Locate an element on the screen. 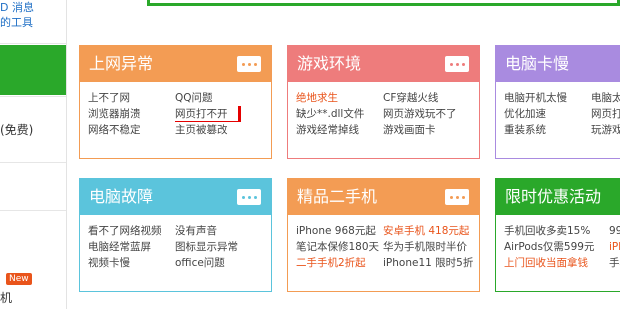  link-item: AirPods仅需599元 is located at coordinates (556, 247).